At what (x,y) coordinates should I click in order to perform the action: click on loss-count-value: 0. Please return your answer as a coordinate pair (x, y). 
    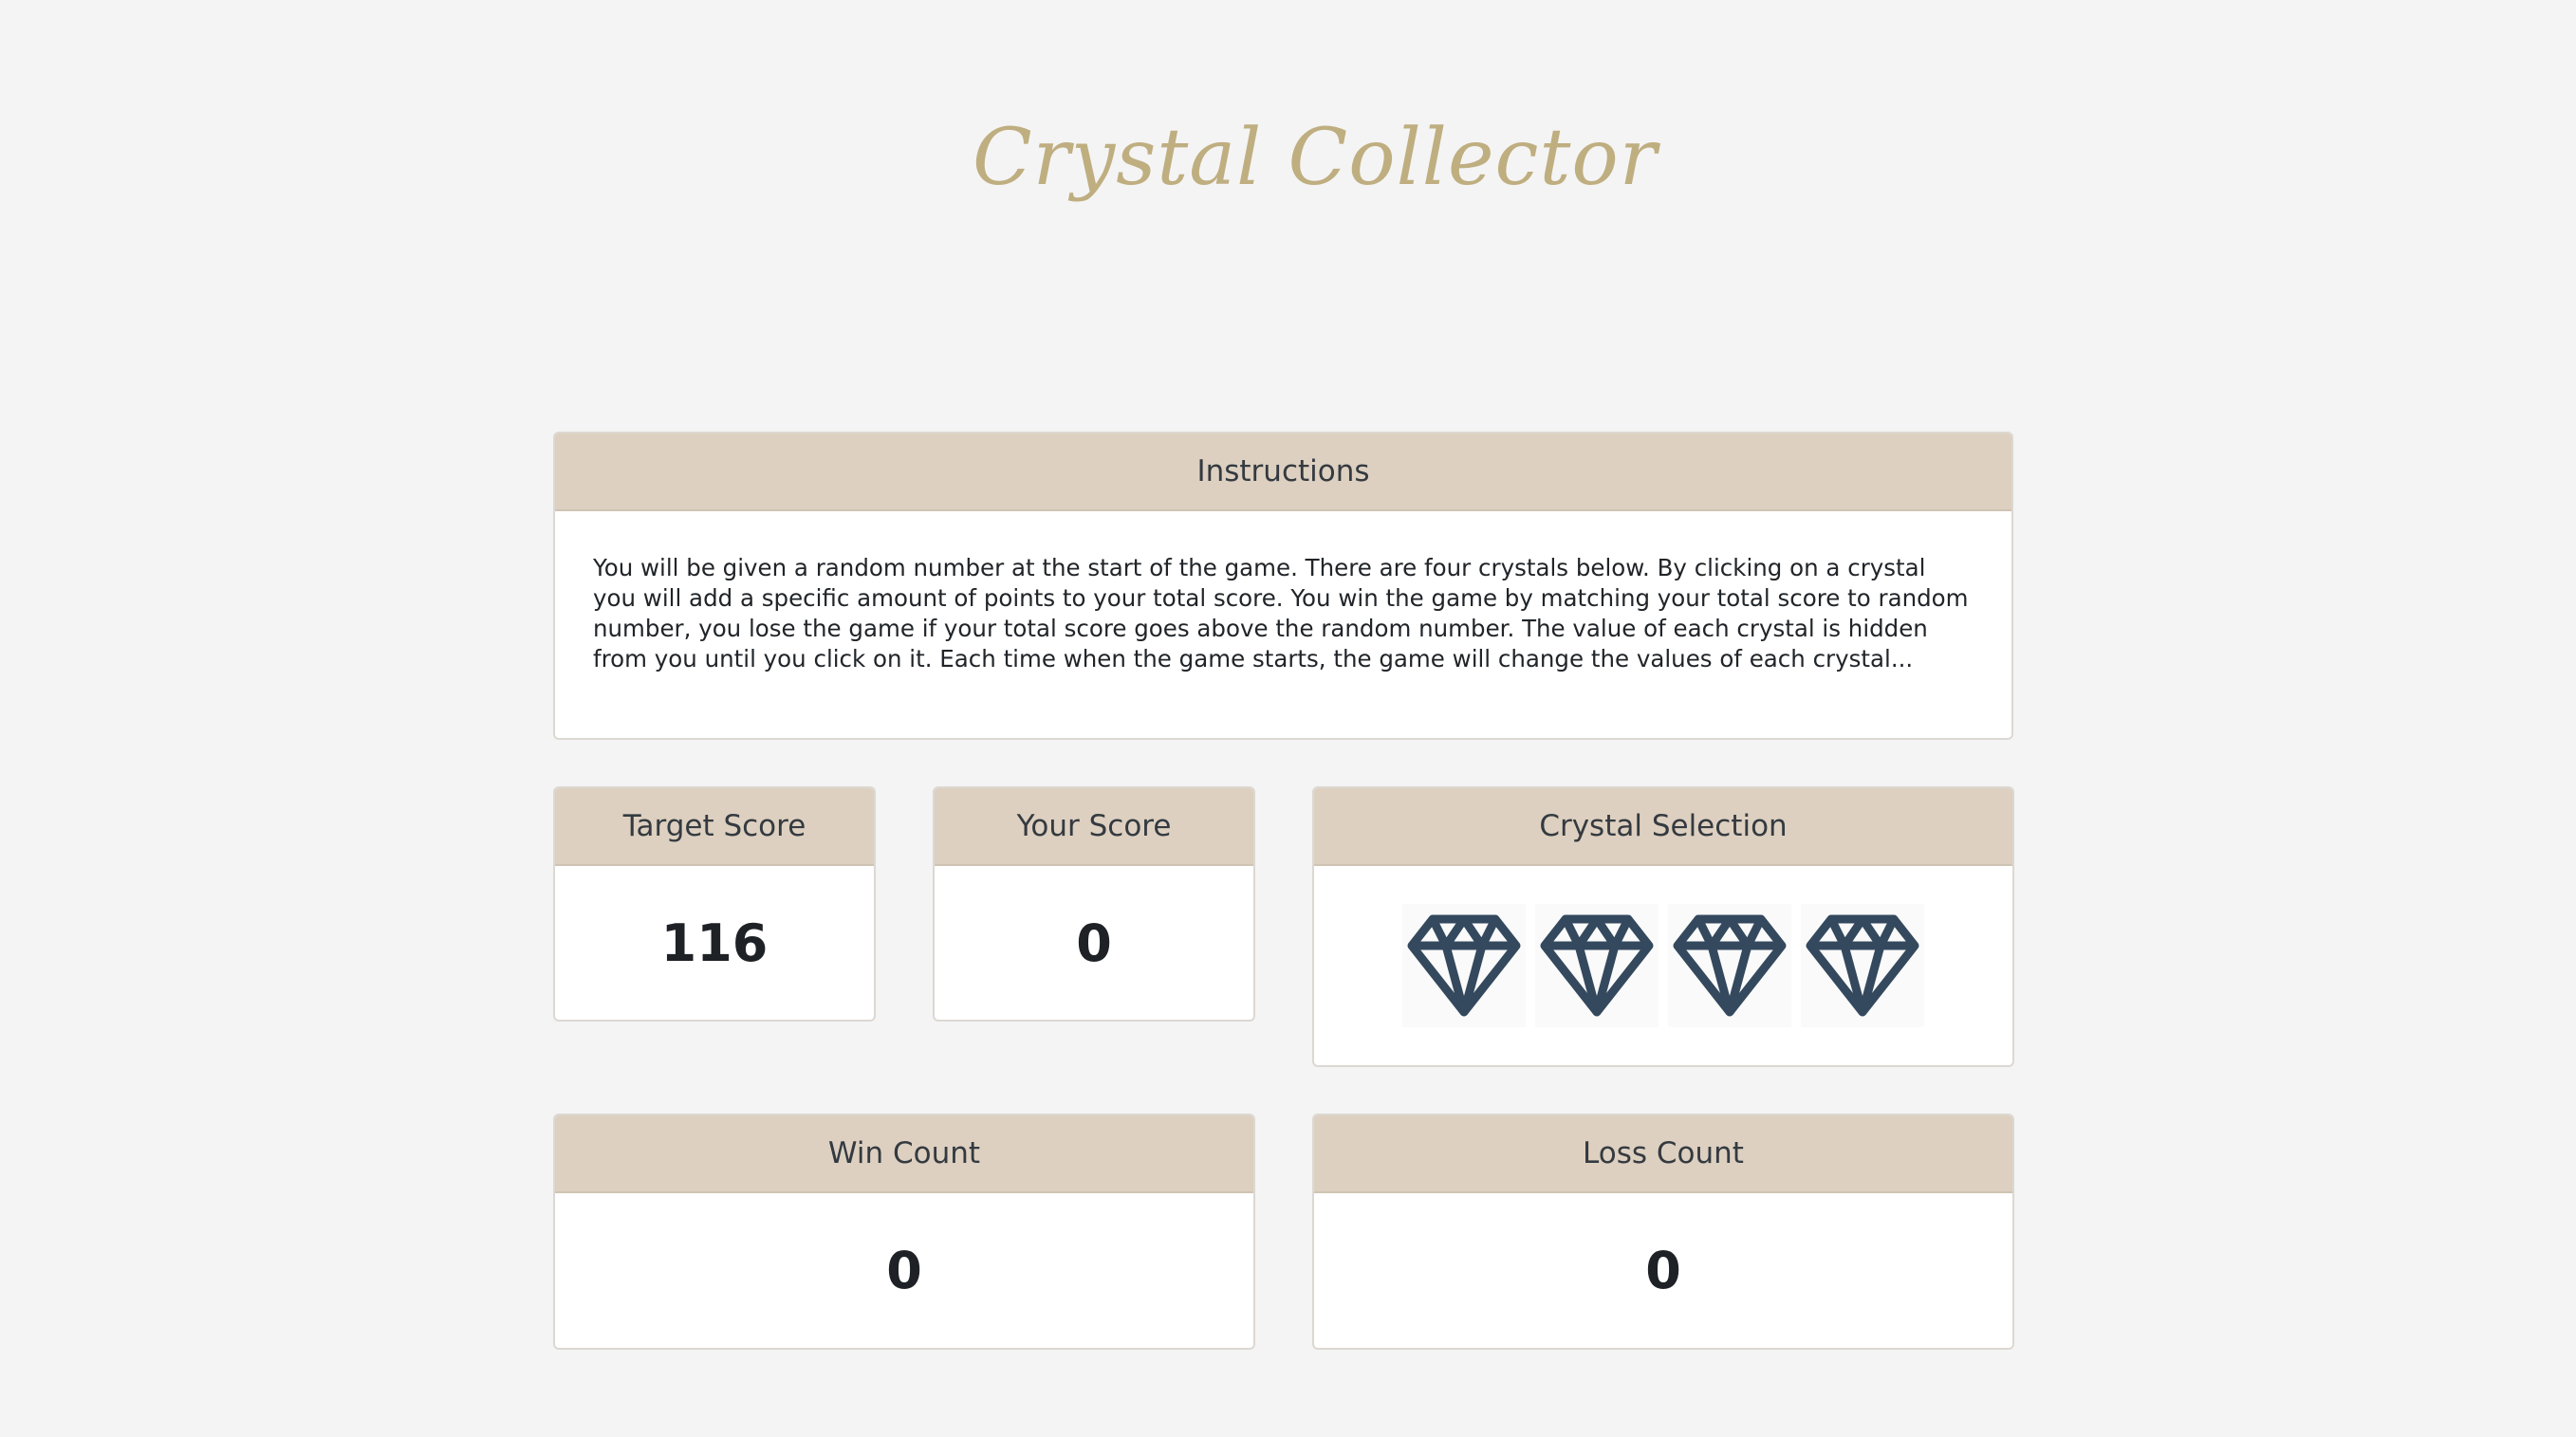
    Looking at the image, I should click on (1663, 1270).